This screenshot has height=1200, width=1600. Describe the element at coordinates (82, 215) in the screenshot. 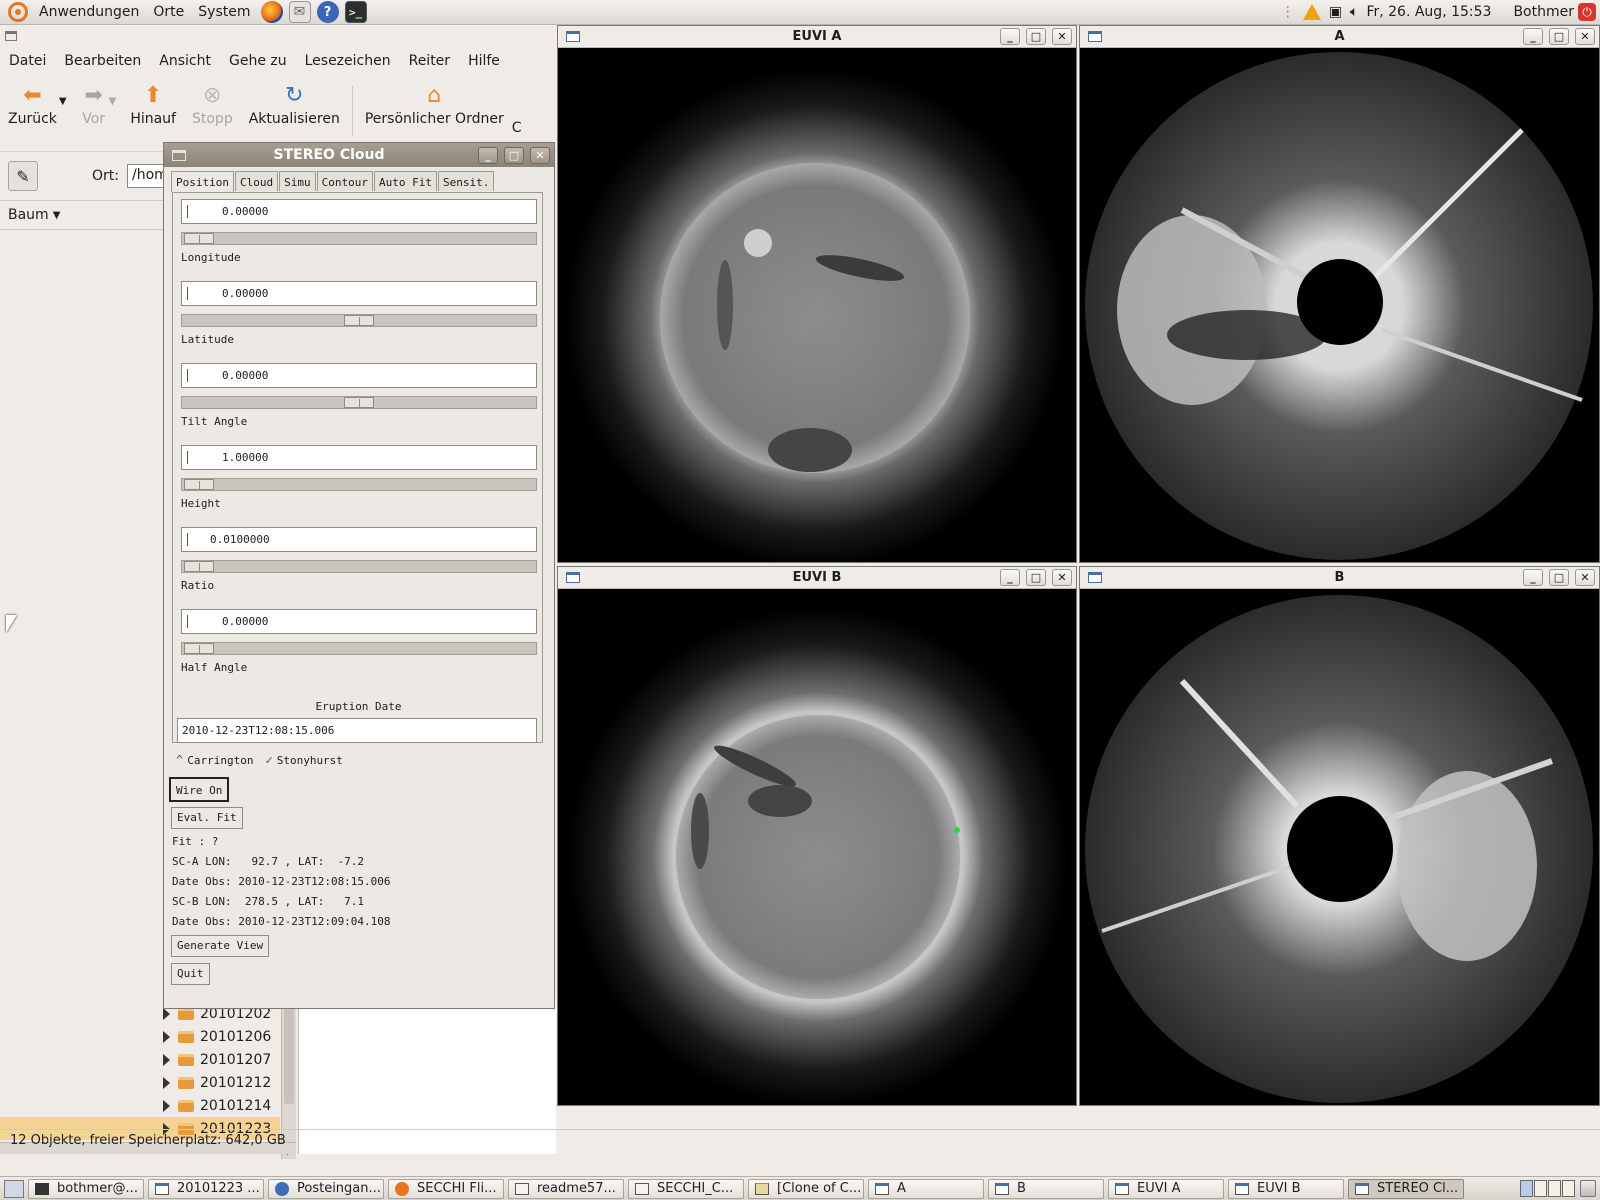

I see `sidebar-mode-selector: Baum ▼` at that location.